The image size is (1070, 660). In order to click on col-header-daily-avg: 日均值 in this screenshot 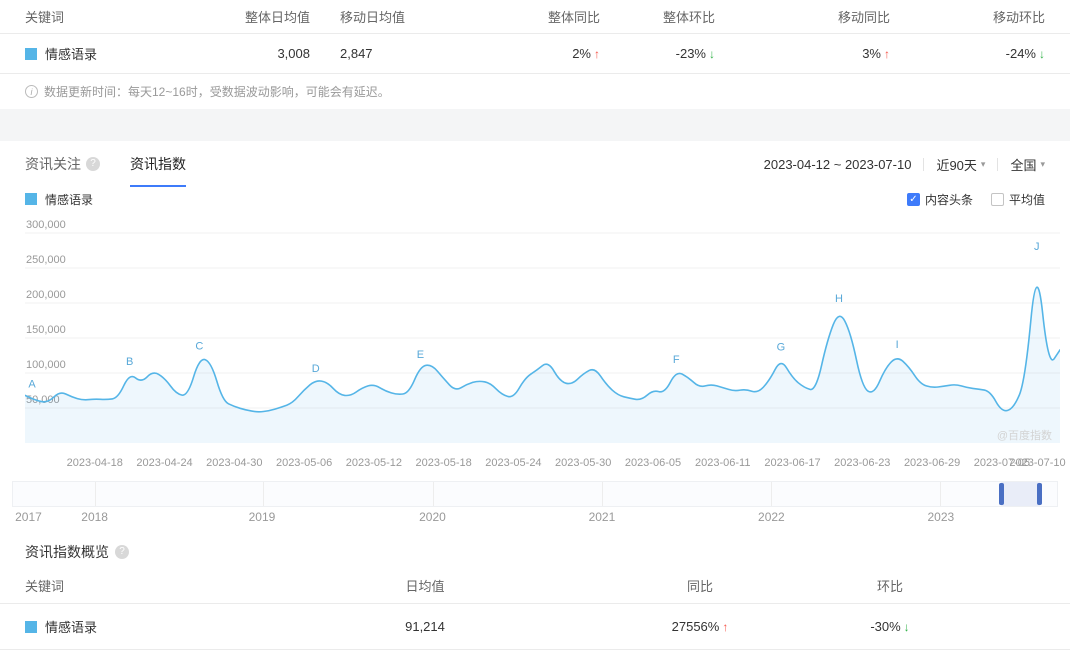, I will do `click(425, 586)`.